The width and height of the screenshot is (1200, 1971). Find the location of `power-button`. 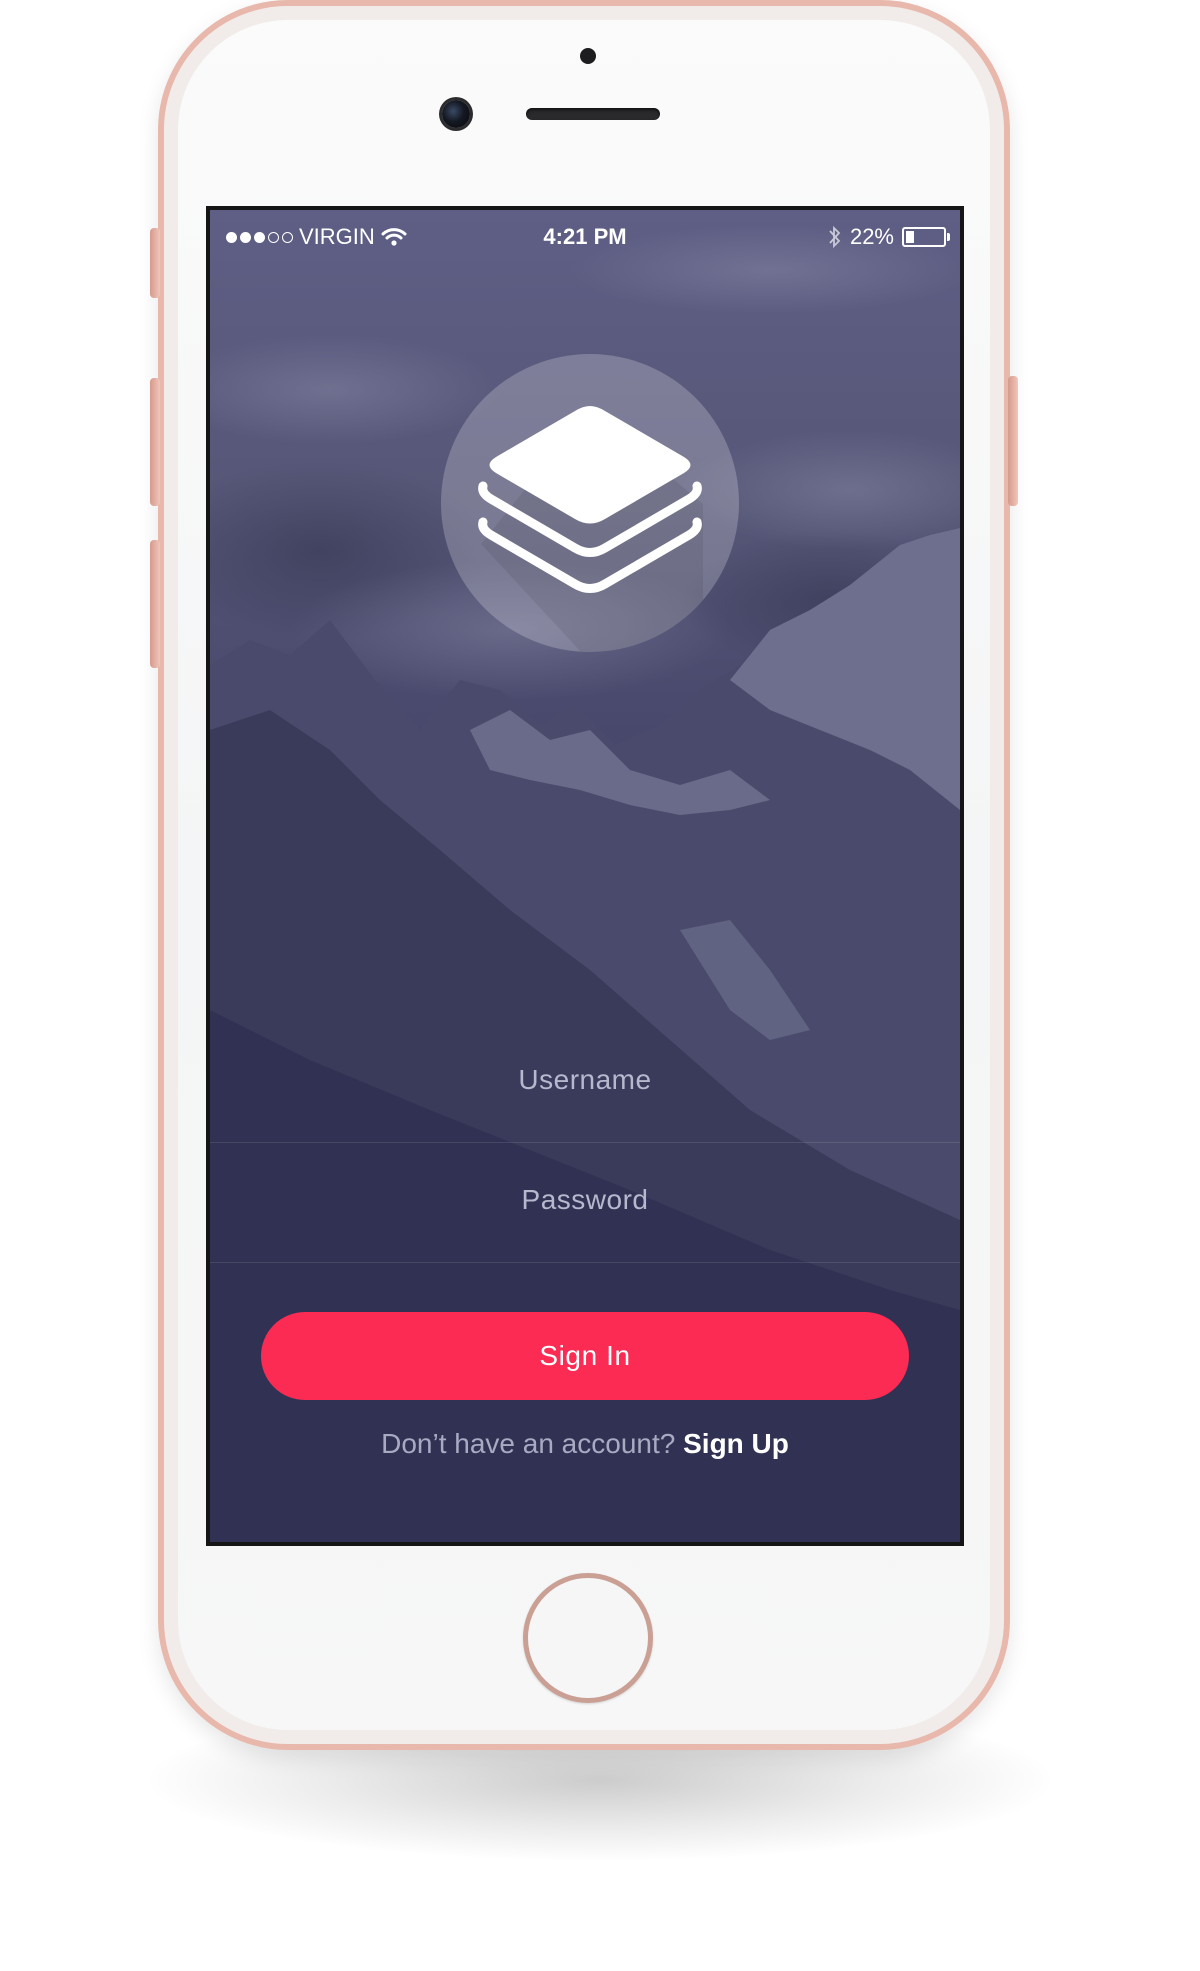

power-button is located at coordinates (1013, 441).